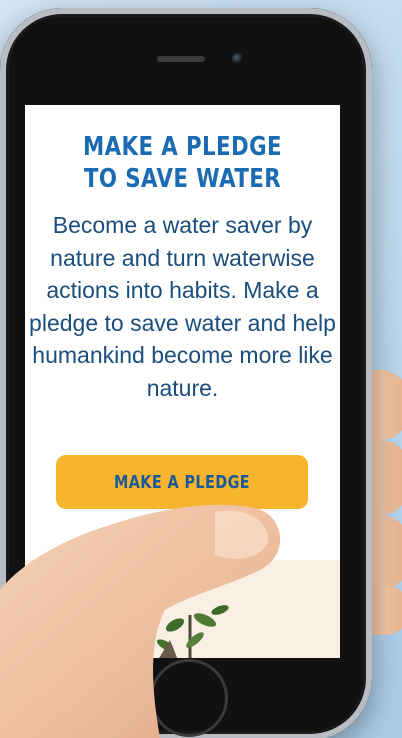 This screenshot has width=402, height=738. Describe the element at coordinates (181, 59) in the screenshot. I see `speaker-grille` at that location.